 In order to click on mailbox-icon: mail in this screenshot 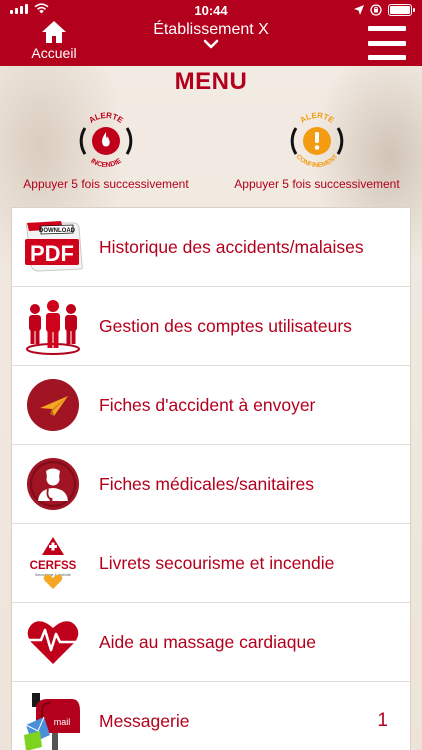, I will do `click(53, 719)`.